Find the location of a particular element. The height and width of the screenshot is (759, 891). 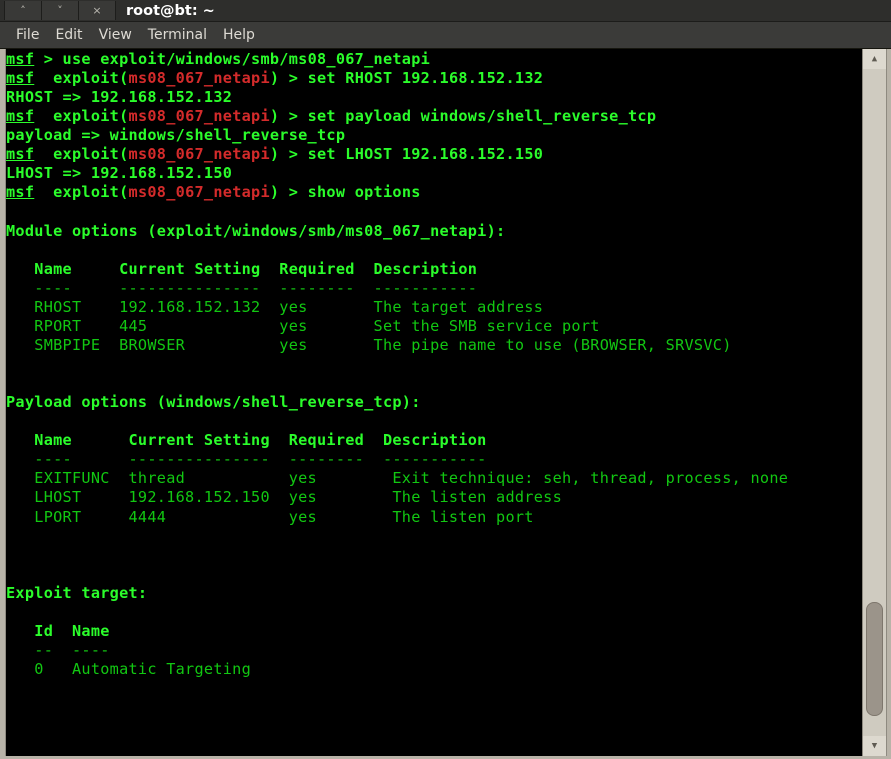

terminal-scrollbar: ▲ ▼ is located at coordinates (874, 402).